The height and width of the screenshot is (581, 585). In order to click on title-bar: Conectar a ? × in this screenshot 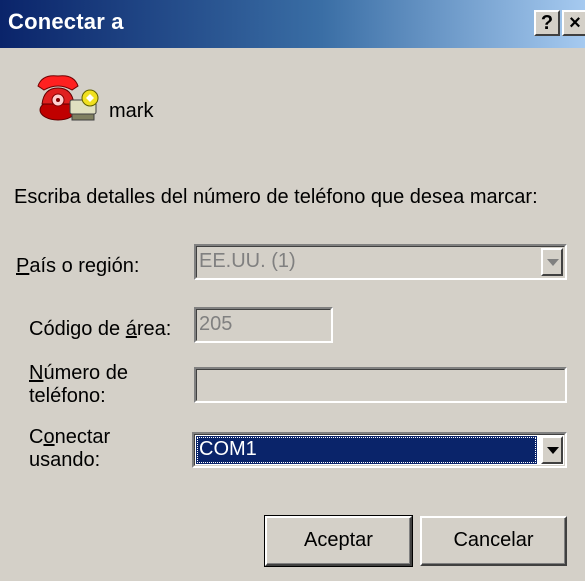, I will do `click(292, 24)`.